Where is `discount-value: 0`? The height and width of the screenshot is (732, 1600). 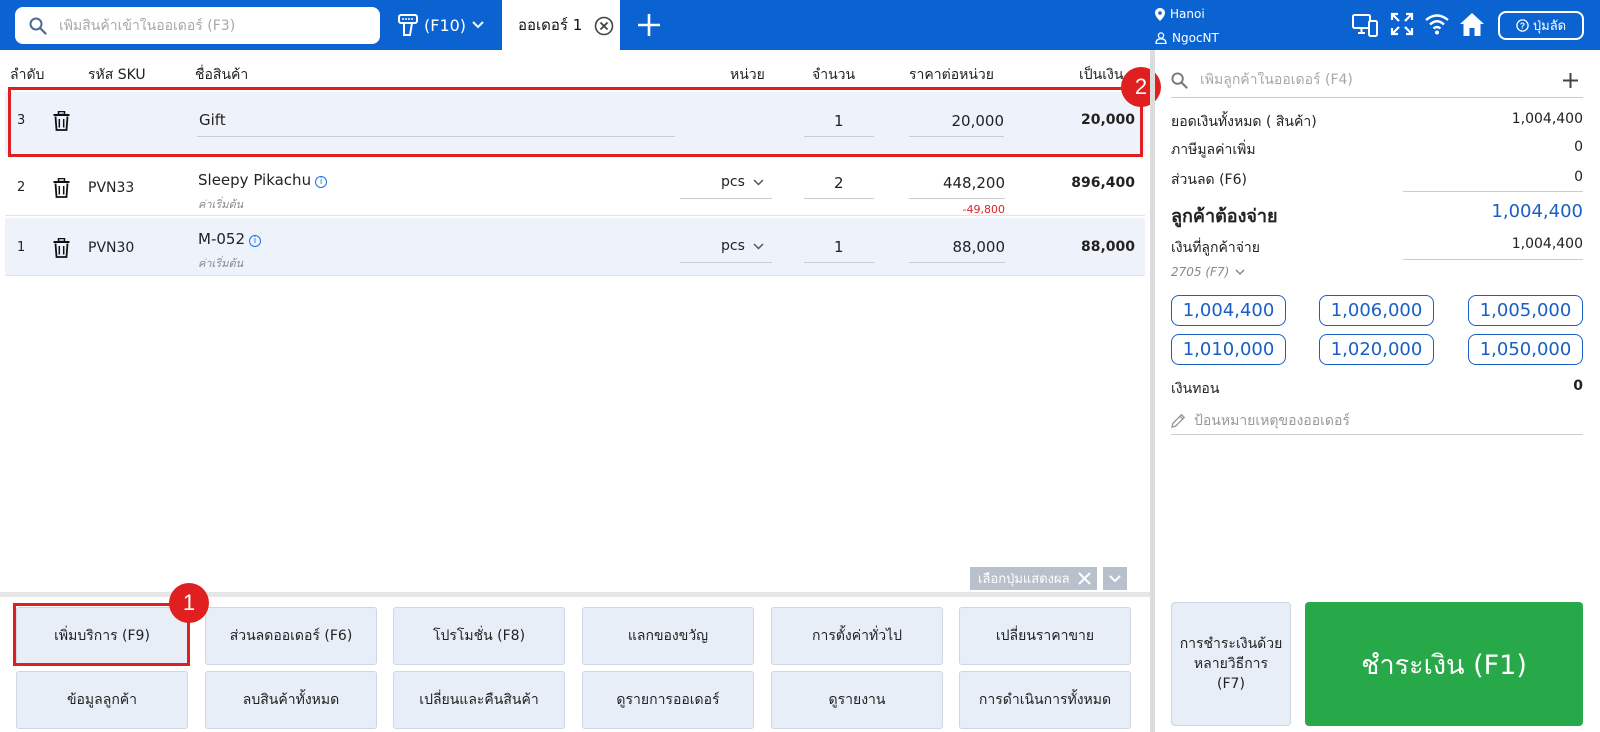
discount-value: 0 is located at coordinates (1578, 177).